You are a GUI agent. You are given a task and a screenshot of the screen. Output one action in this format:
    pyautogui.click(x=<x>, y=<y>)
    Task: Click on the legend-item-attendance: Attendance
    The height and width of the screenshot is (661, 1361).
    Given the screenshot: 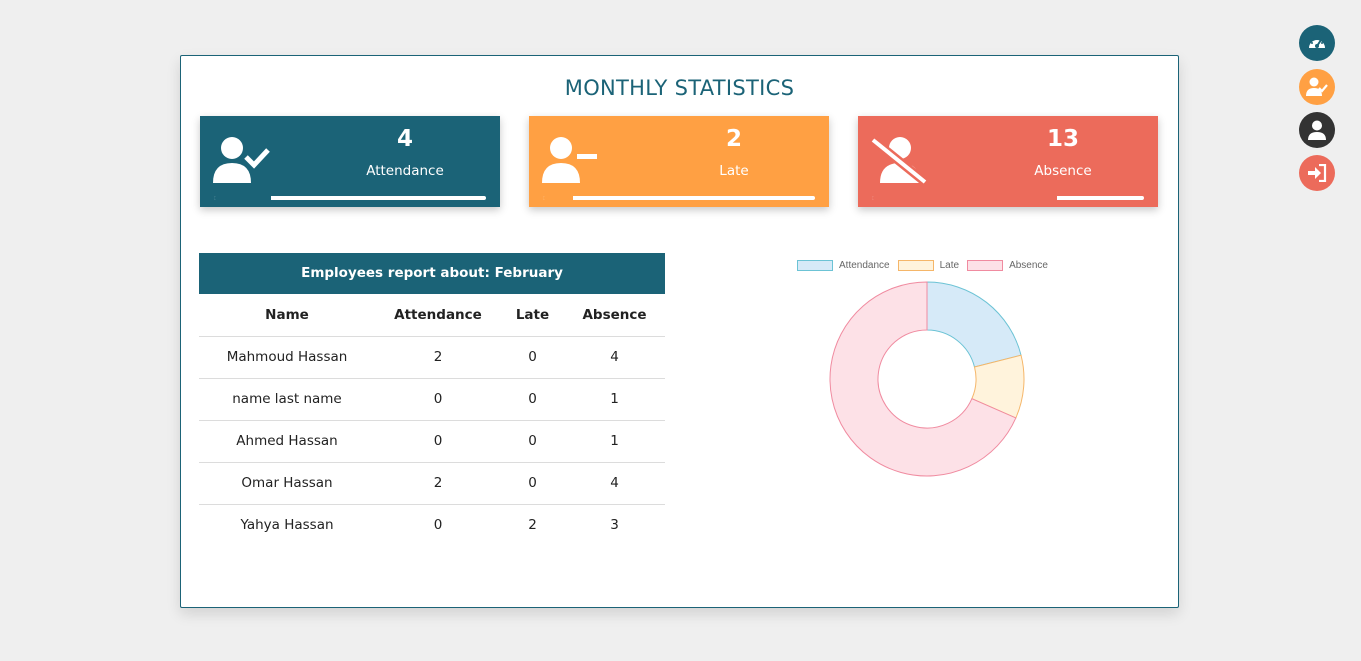 What is the action you would take?
    pyautogui.click(x=843, y=265)
    